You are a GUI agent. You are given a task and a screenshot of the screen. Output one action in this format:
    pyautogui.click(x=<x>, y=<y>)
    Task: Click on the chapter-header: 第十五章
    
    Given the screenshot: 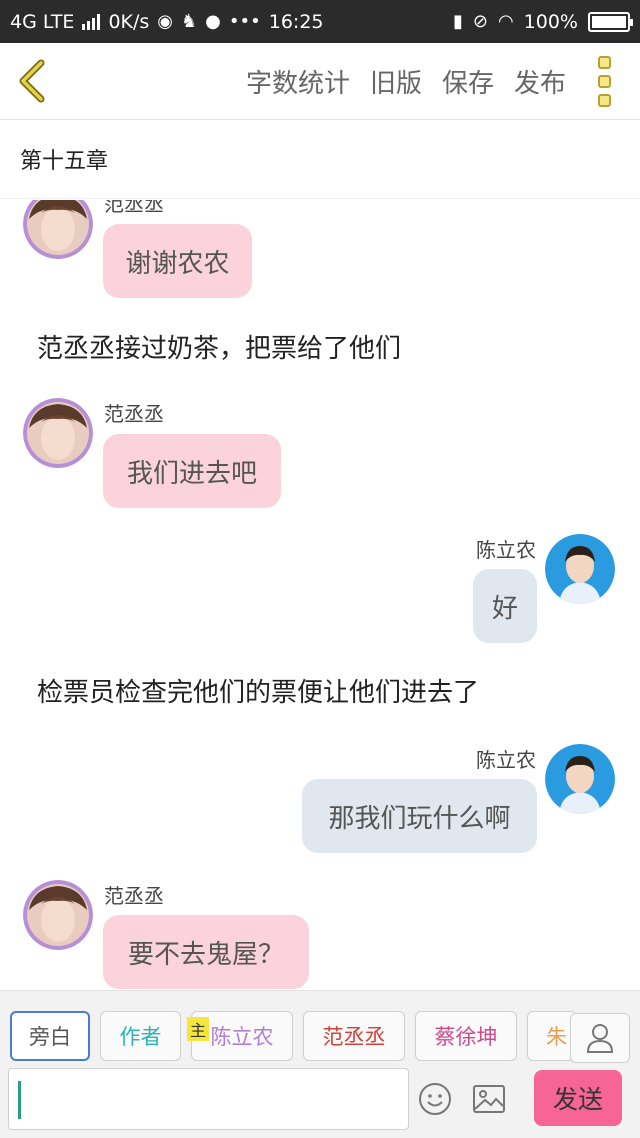 What is the action you would take?
    pyautogui.click(x=320, y=159)
    